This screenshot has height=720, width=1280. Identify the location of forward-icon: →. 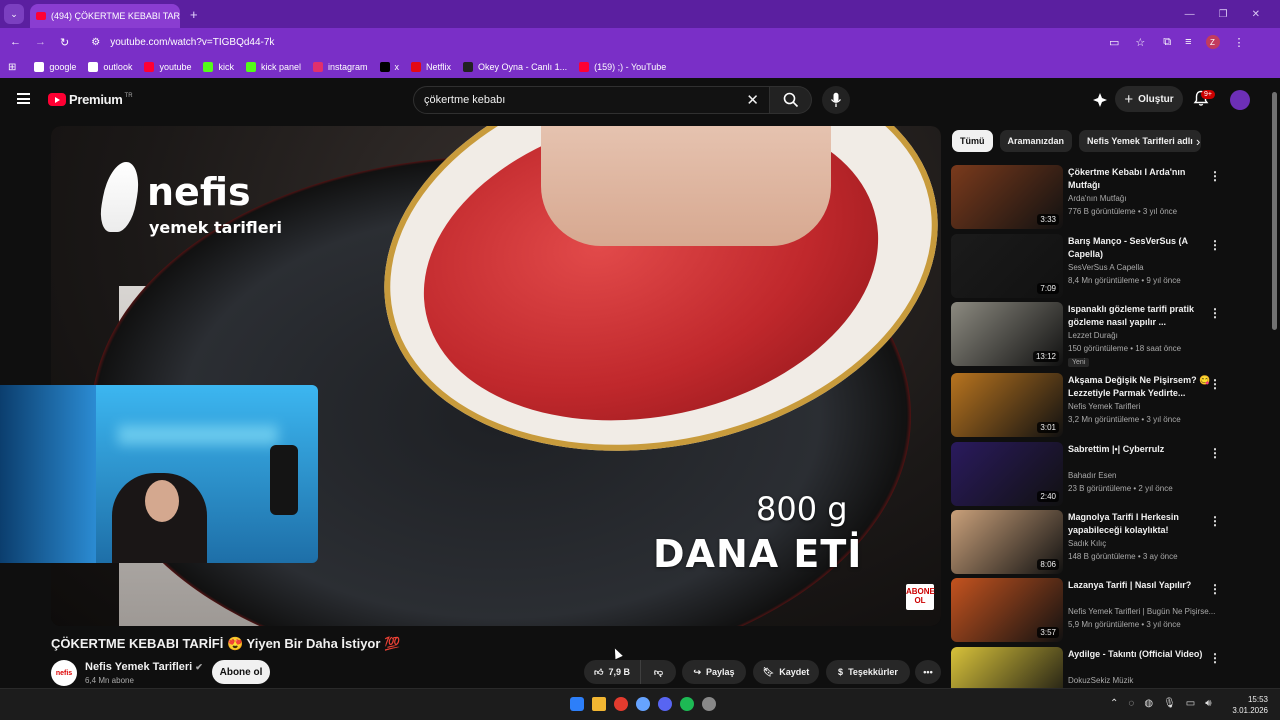
(40, 42).